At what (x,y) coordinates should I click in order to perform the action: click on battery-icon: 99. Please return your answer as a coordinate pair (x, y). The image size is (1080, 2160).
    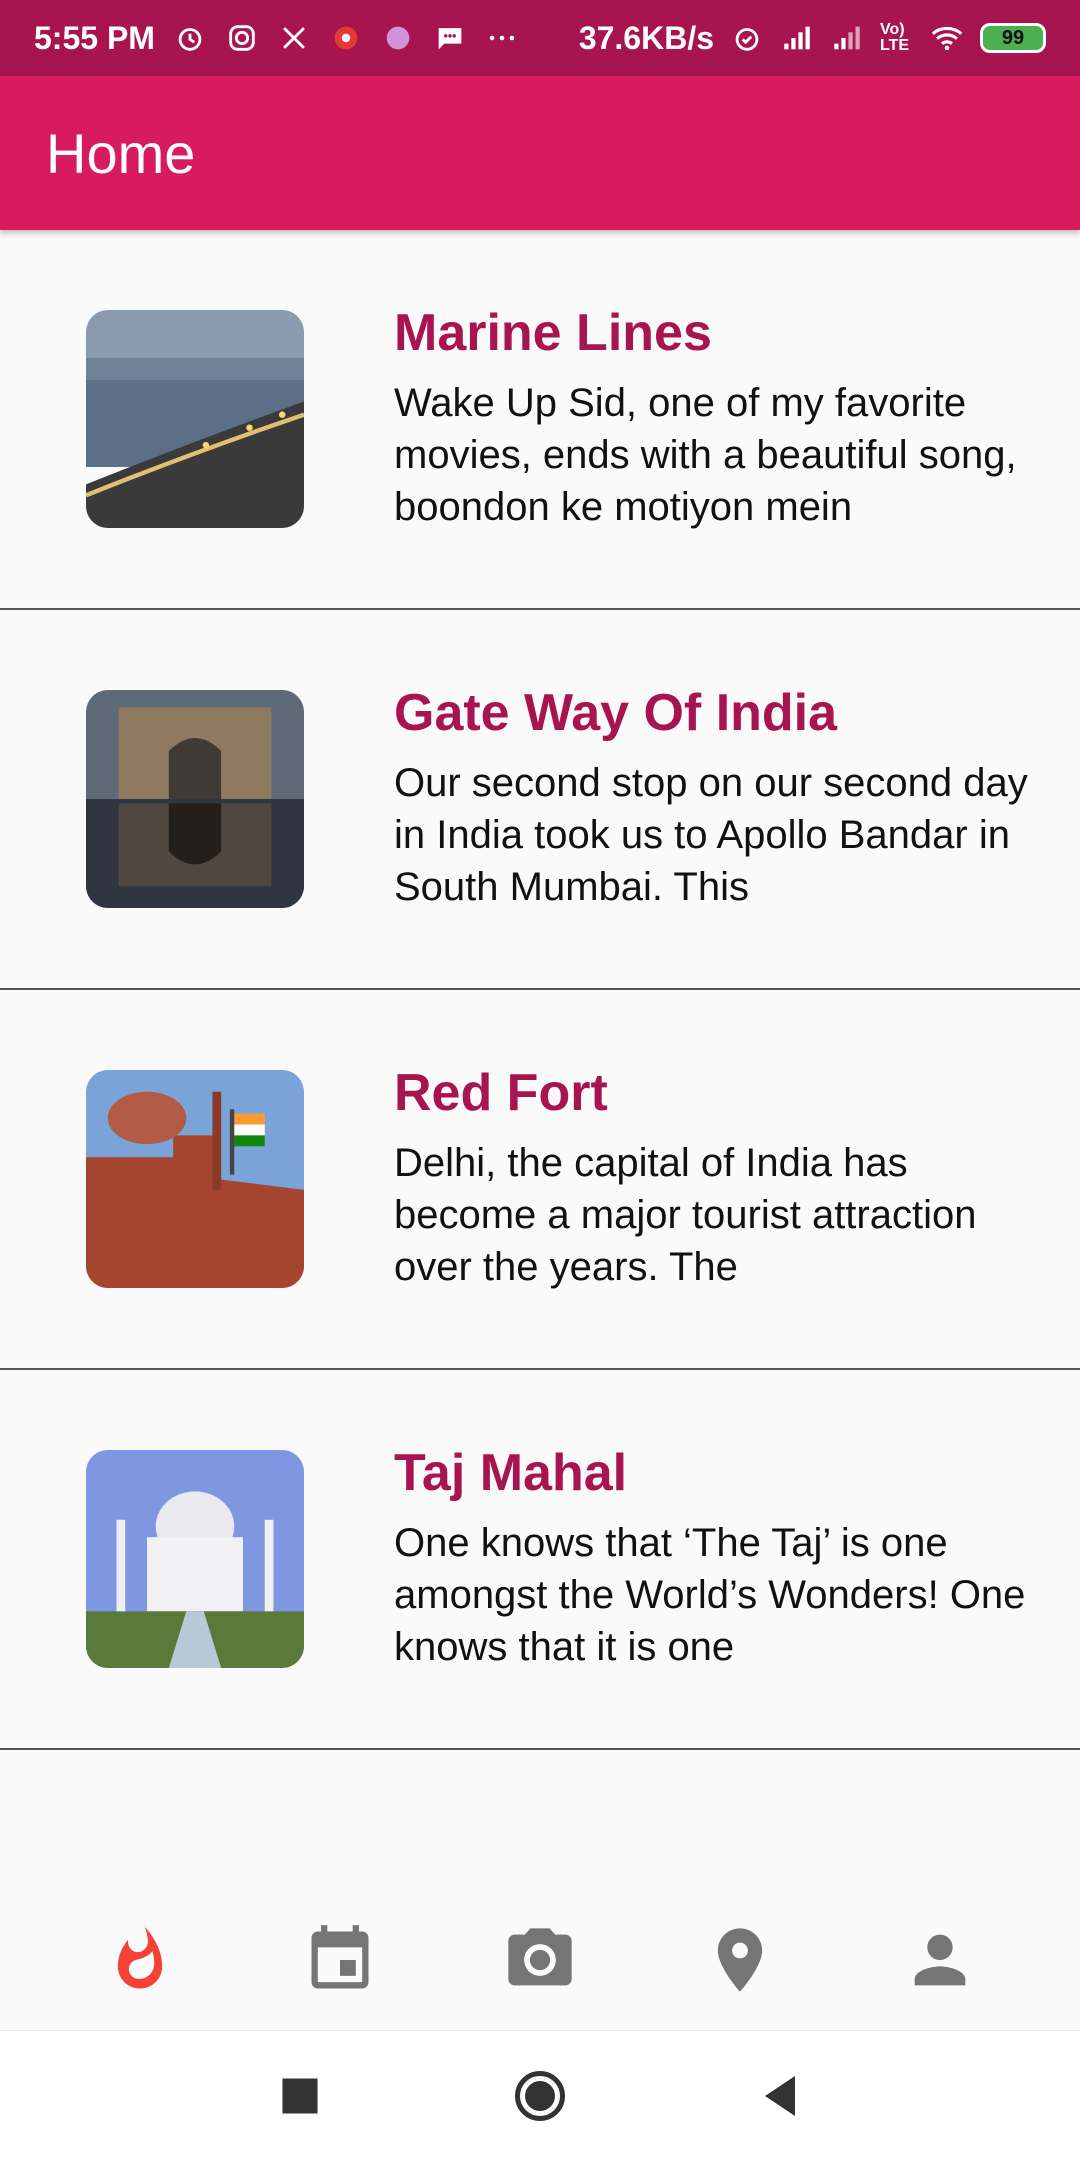
    Looking at the image, I should click on (1013, 38).